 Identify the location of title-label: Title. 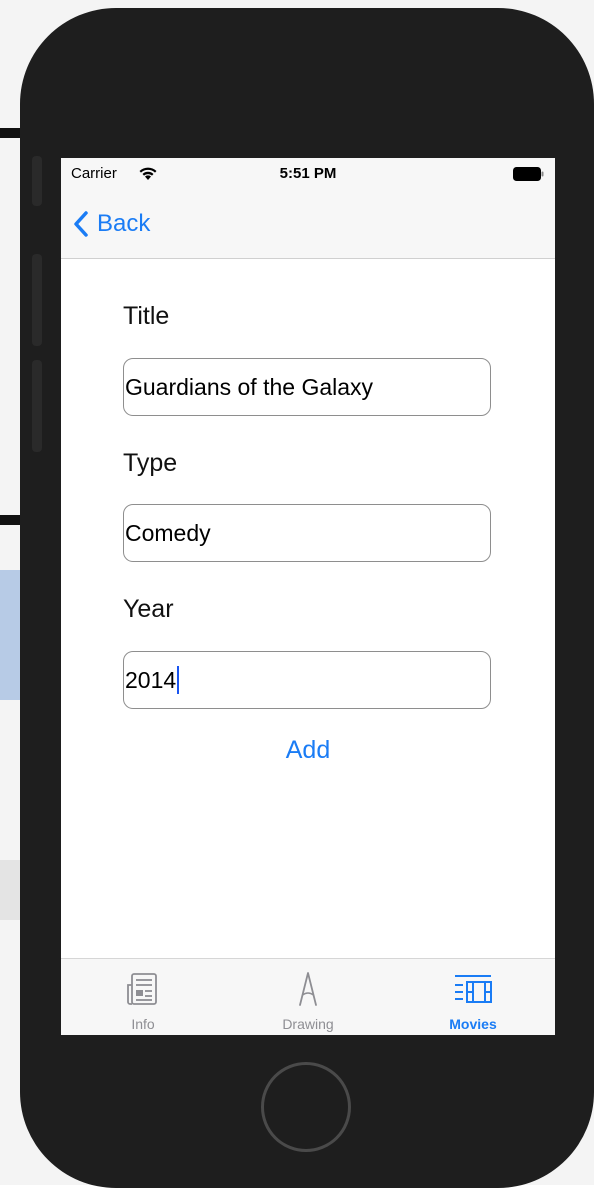
(146, 316).